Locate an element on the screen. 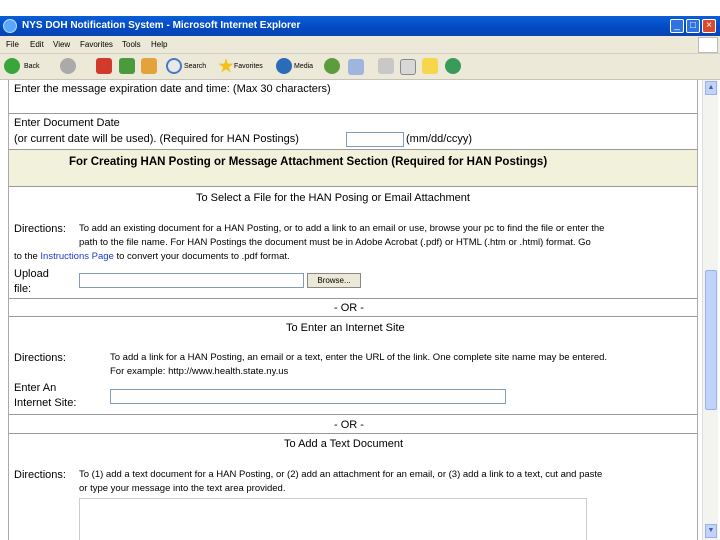 The width and height of the screenshot is (720, 540). windows-logo-icon is located at coordinates (708, 45).